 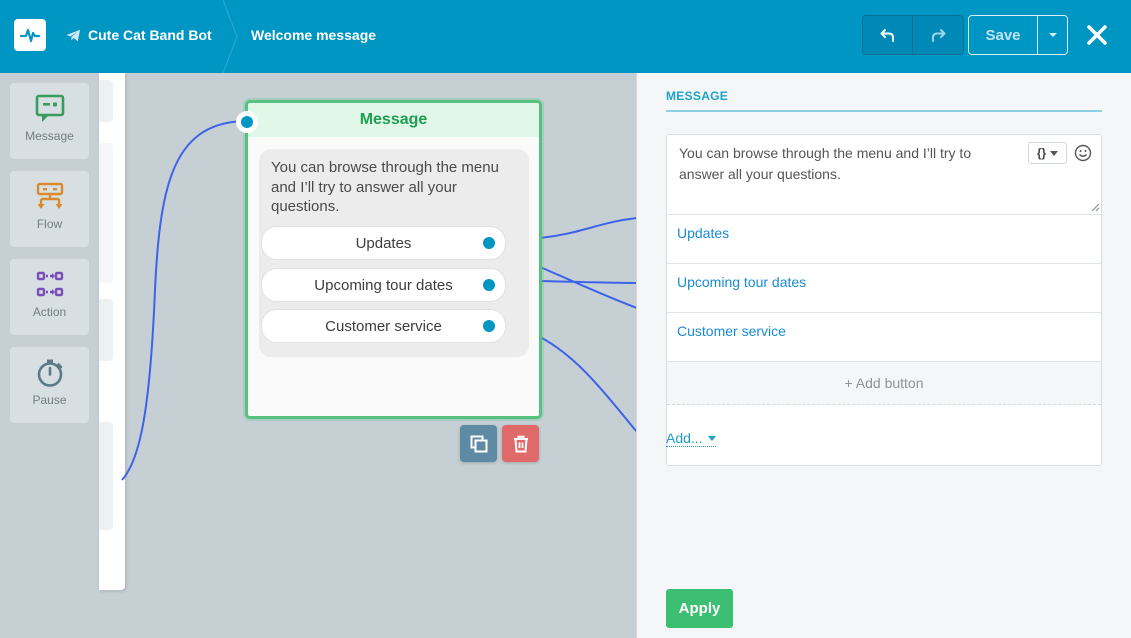 I want to click on breadcrumb-separator, so click(x=230, y=36).